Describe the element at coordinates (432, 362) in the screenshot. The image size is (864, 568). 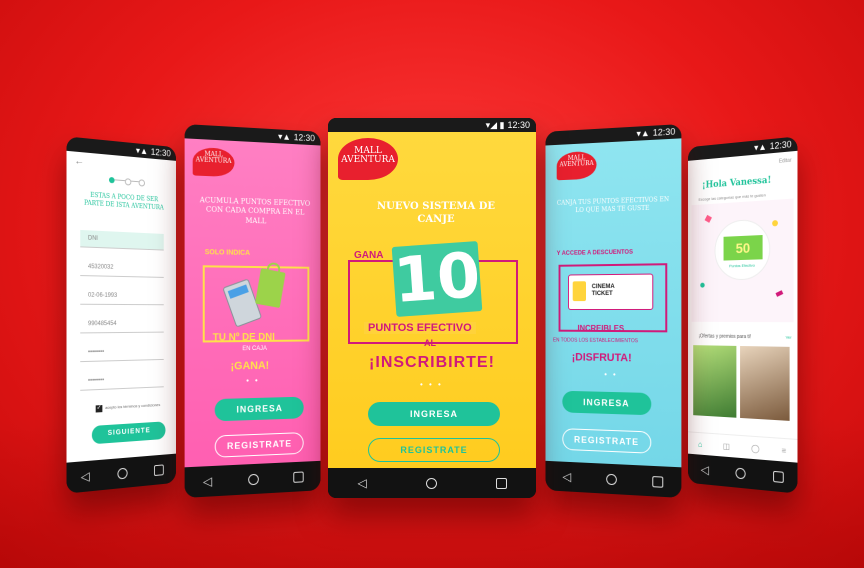
I see `inscribirte-label: ¡INSCRIBIRTE!` at that location.